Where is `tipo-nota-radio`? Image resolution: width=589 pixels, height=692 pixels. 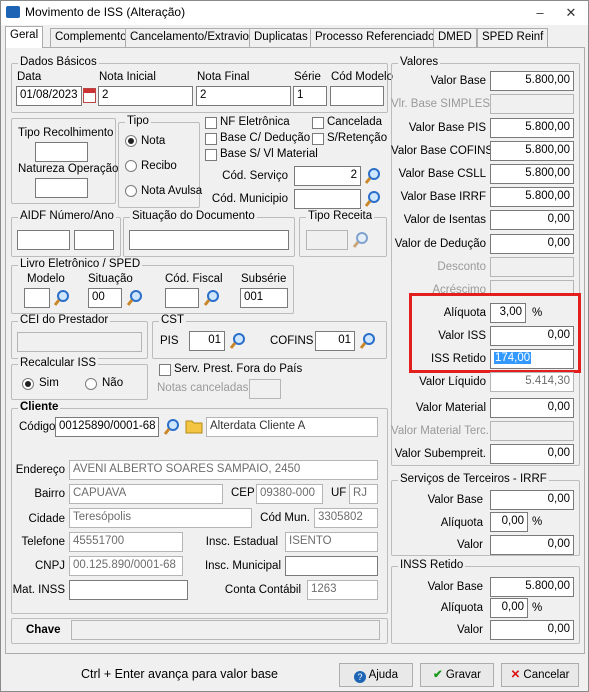 tipo-nota-radio is located at coordinates (131, 141).